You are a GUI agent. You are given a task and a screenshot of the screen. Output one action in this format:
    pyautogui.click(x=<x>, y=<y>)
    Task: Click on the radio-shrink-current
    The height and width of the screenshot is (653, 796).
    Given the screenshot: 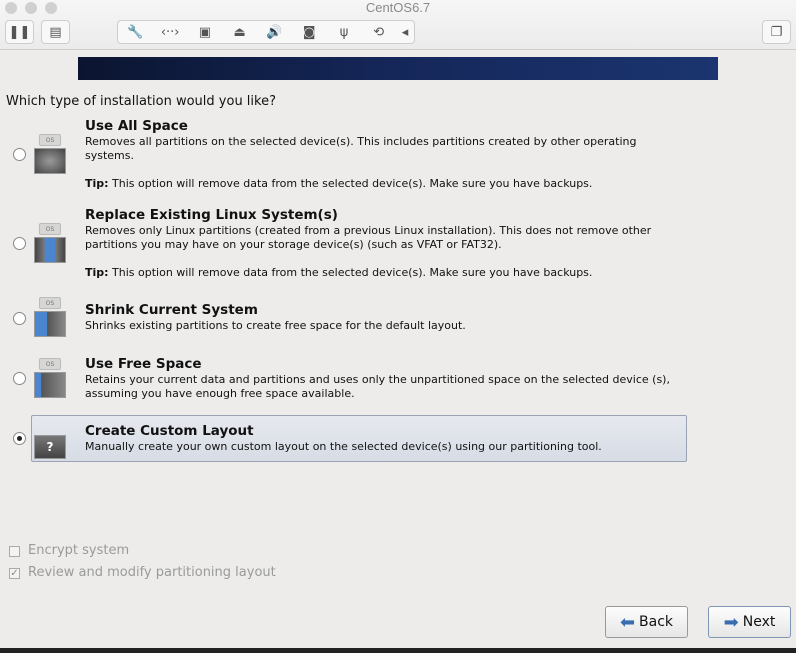 What is the action you would take?
    pyautogui.click(x=19, y=318)
    